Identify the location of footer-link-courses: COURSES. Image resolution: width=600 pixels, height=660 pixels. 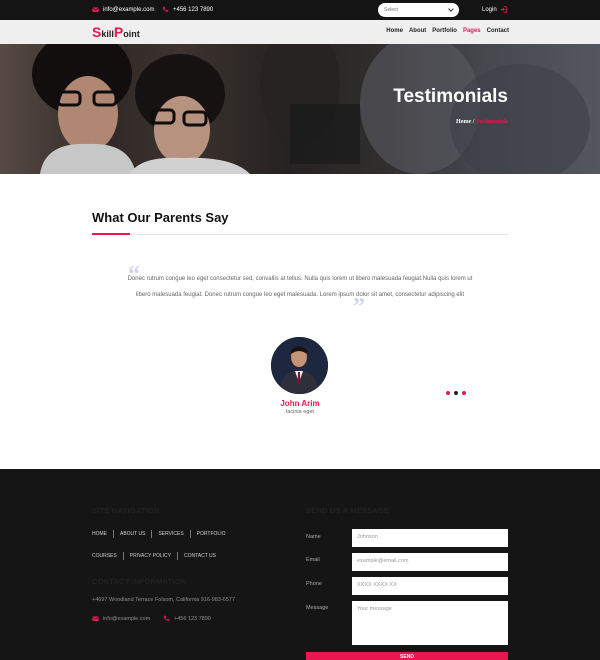
(104, 556).